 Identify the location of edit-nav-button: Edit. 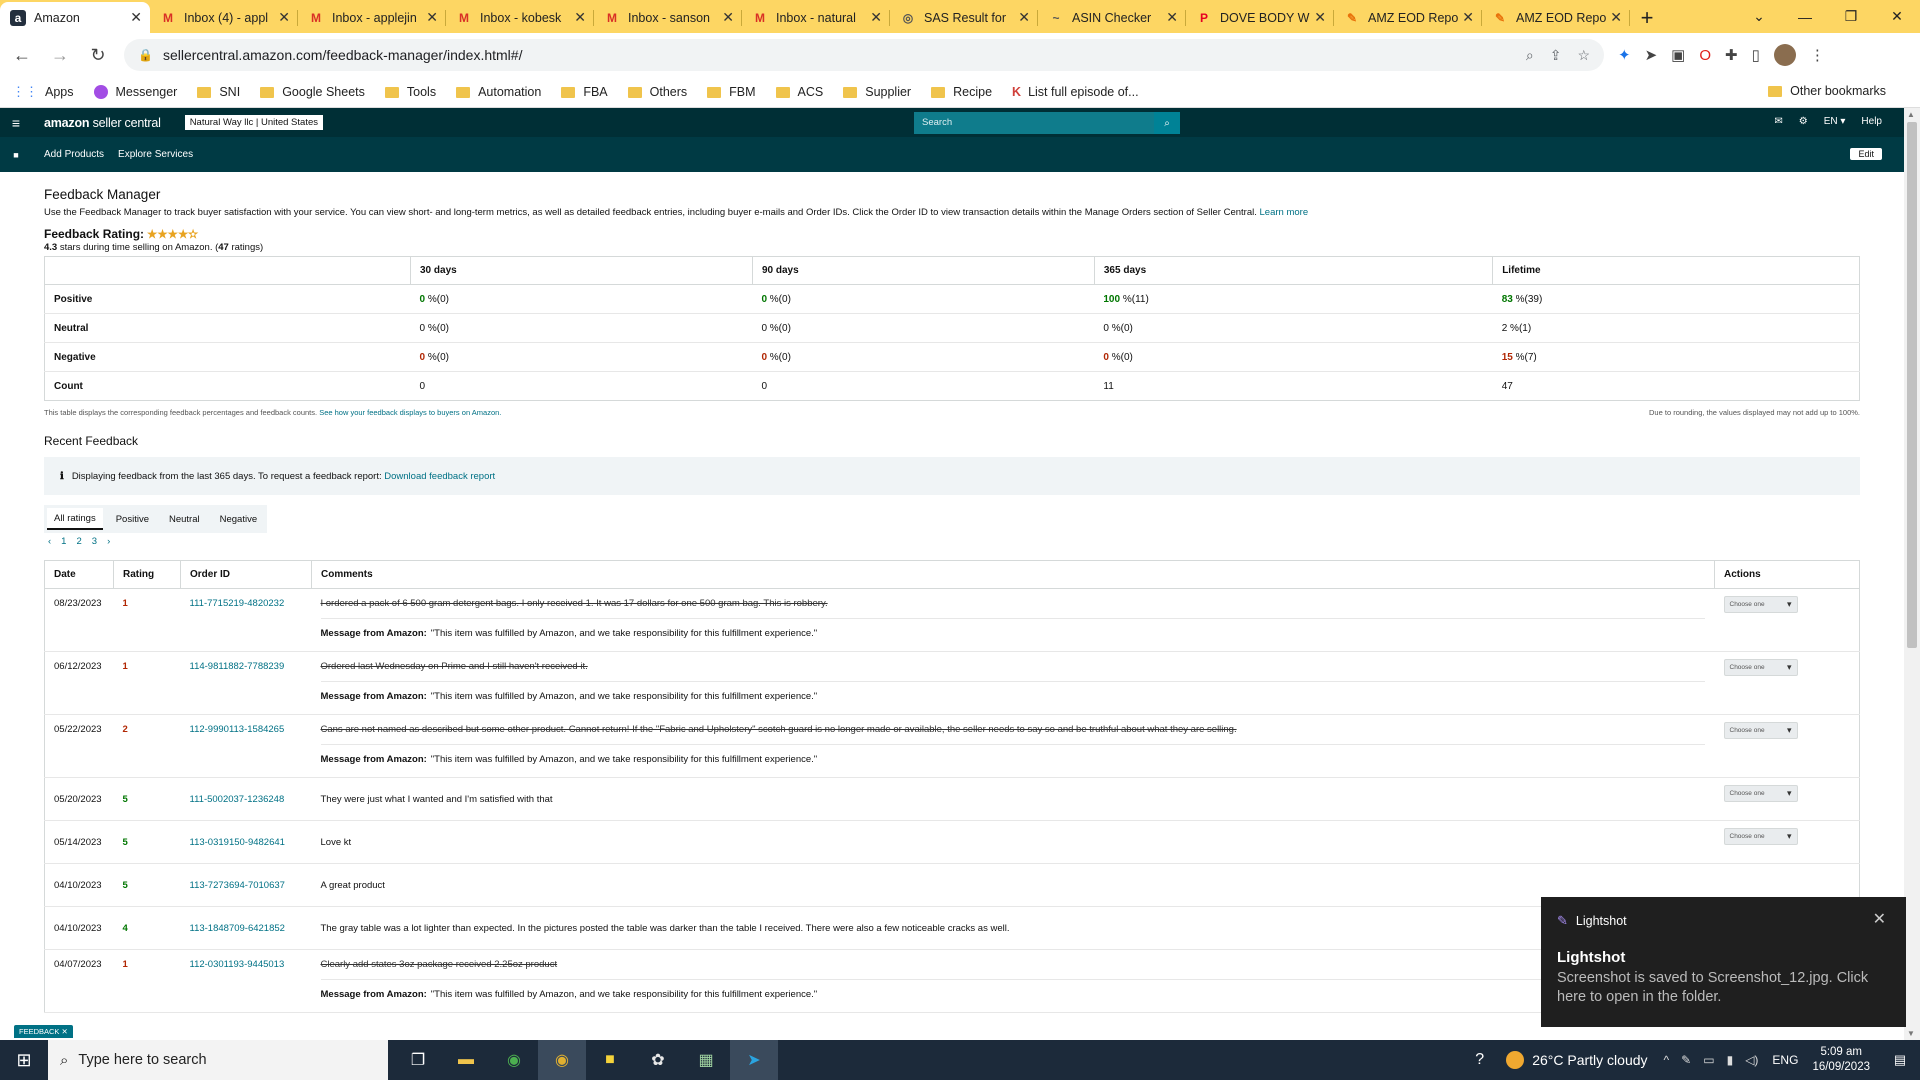
(1866, 154).